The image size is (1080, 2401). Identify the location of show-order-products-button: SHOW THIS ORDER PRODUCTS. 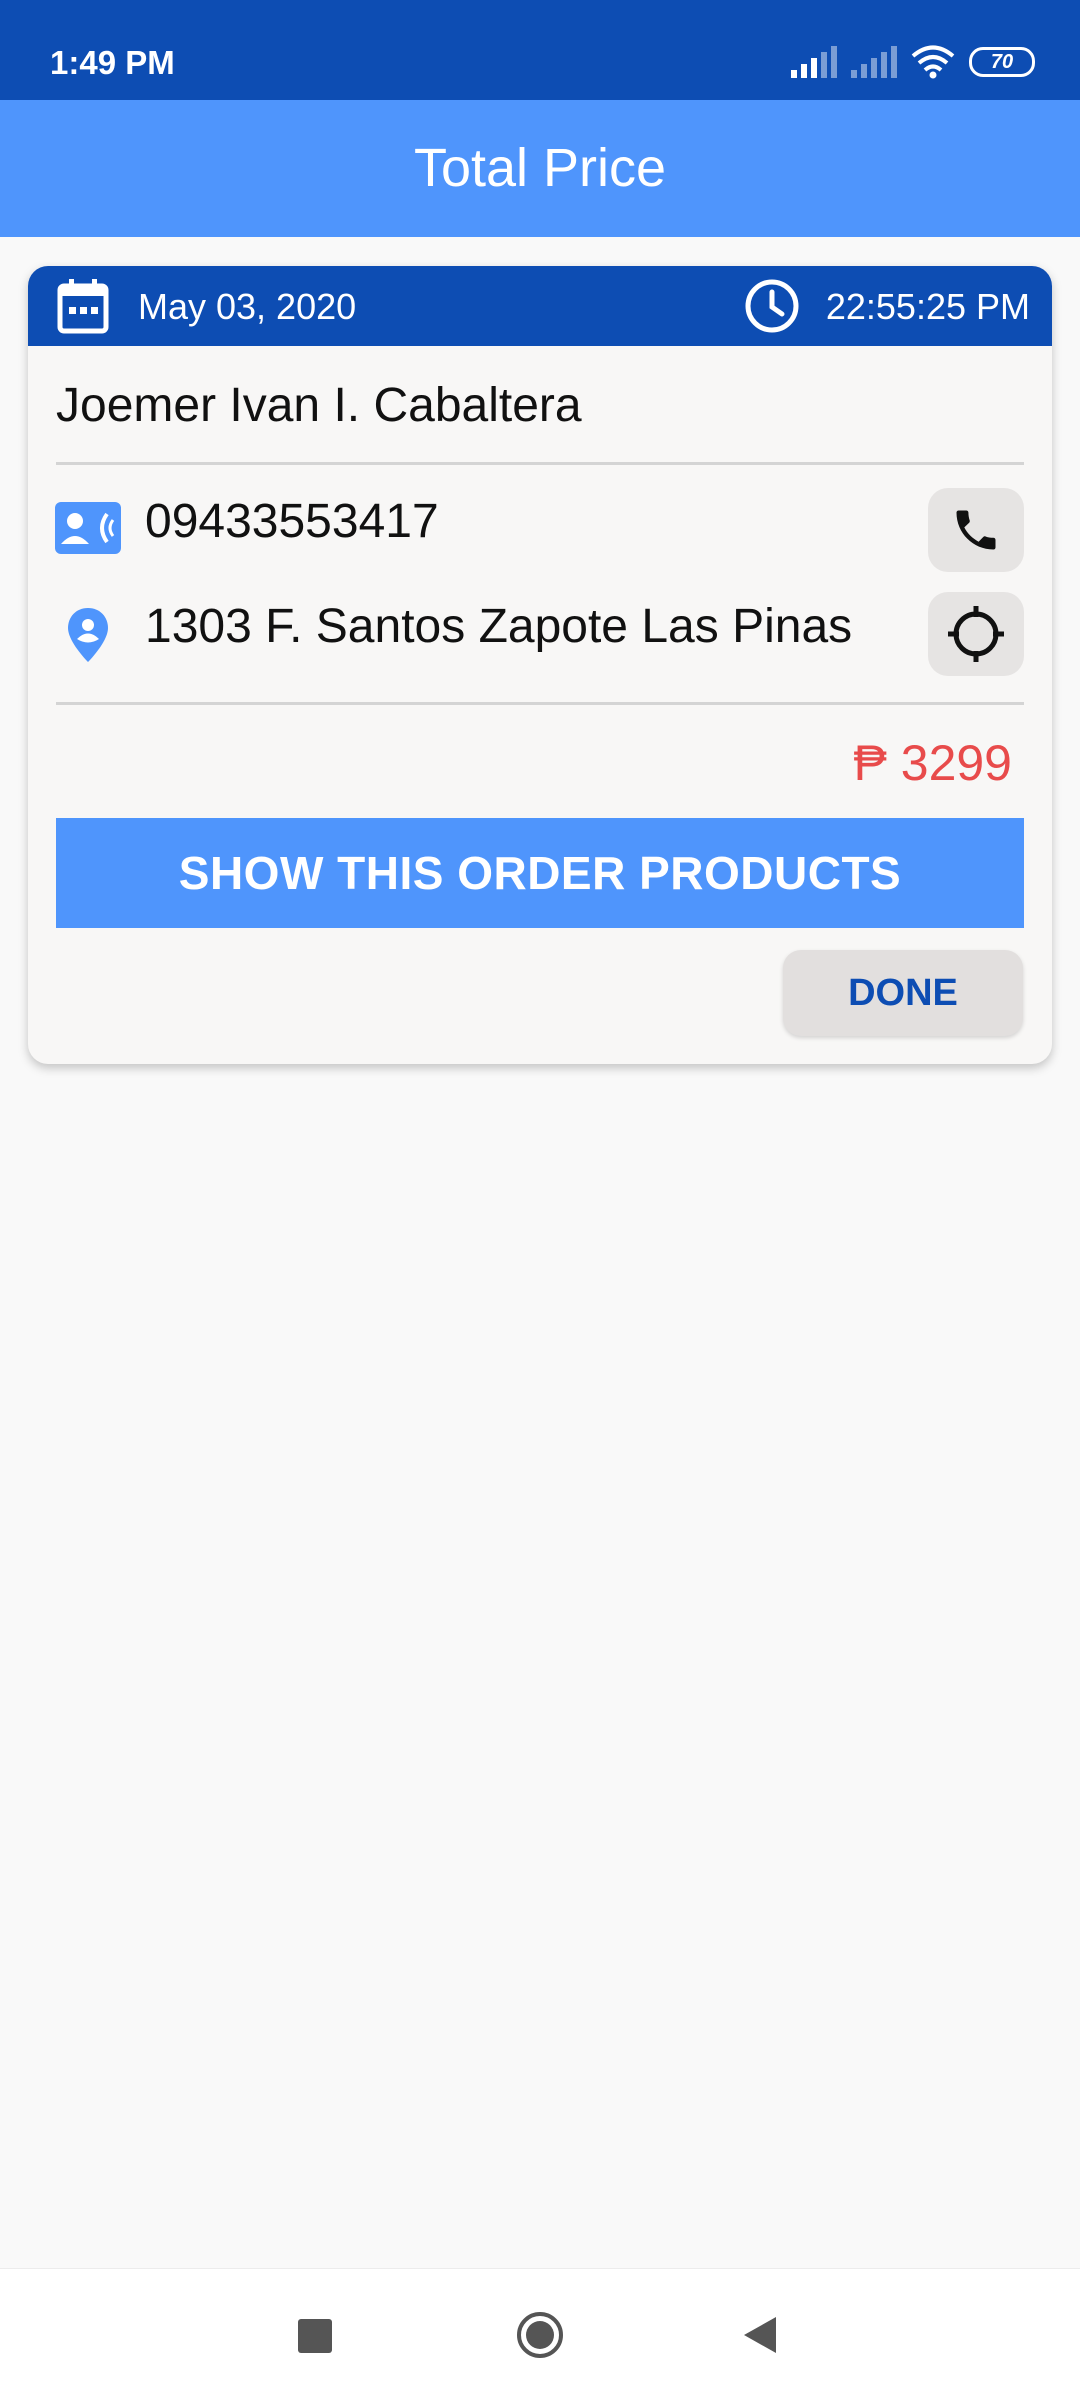
(540, 873).